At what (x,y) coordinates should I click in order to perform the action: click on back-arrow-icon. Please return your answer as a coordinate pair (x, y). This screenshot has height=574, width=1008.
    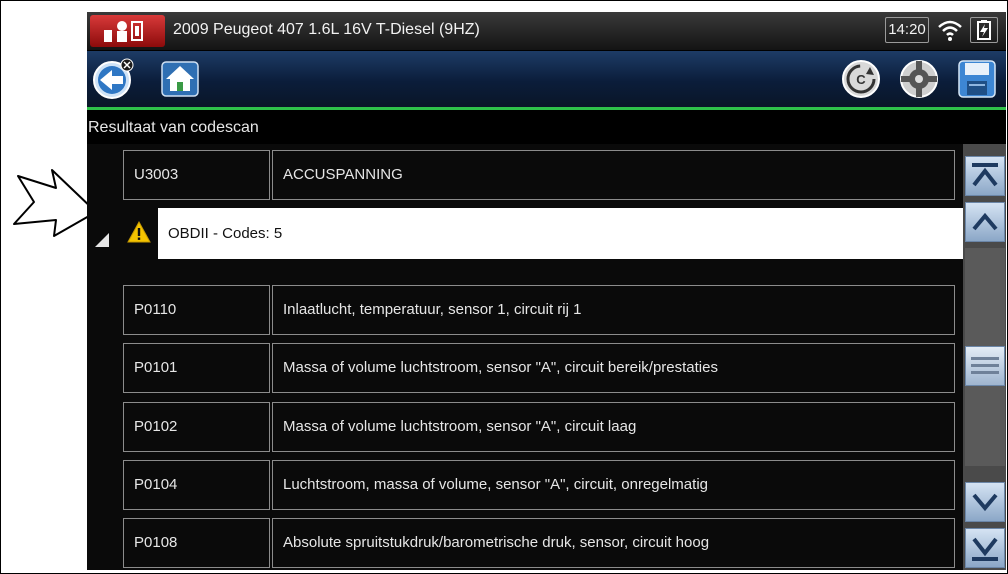
    Looking at the image, I should click on (113, 78).